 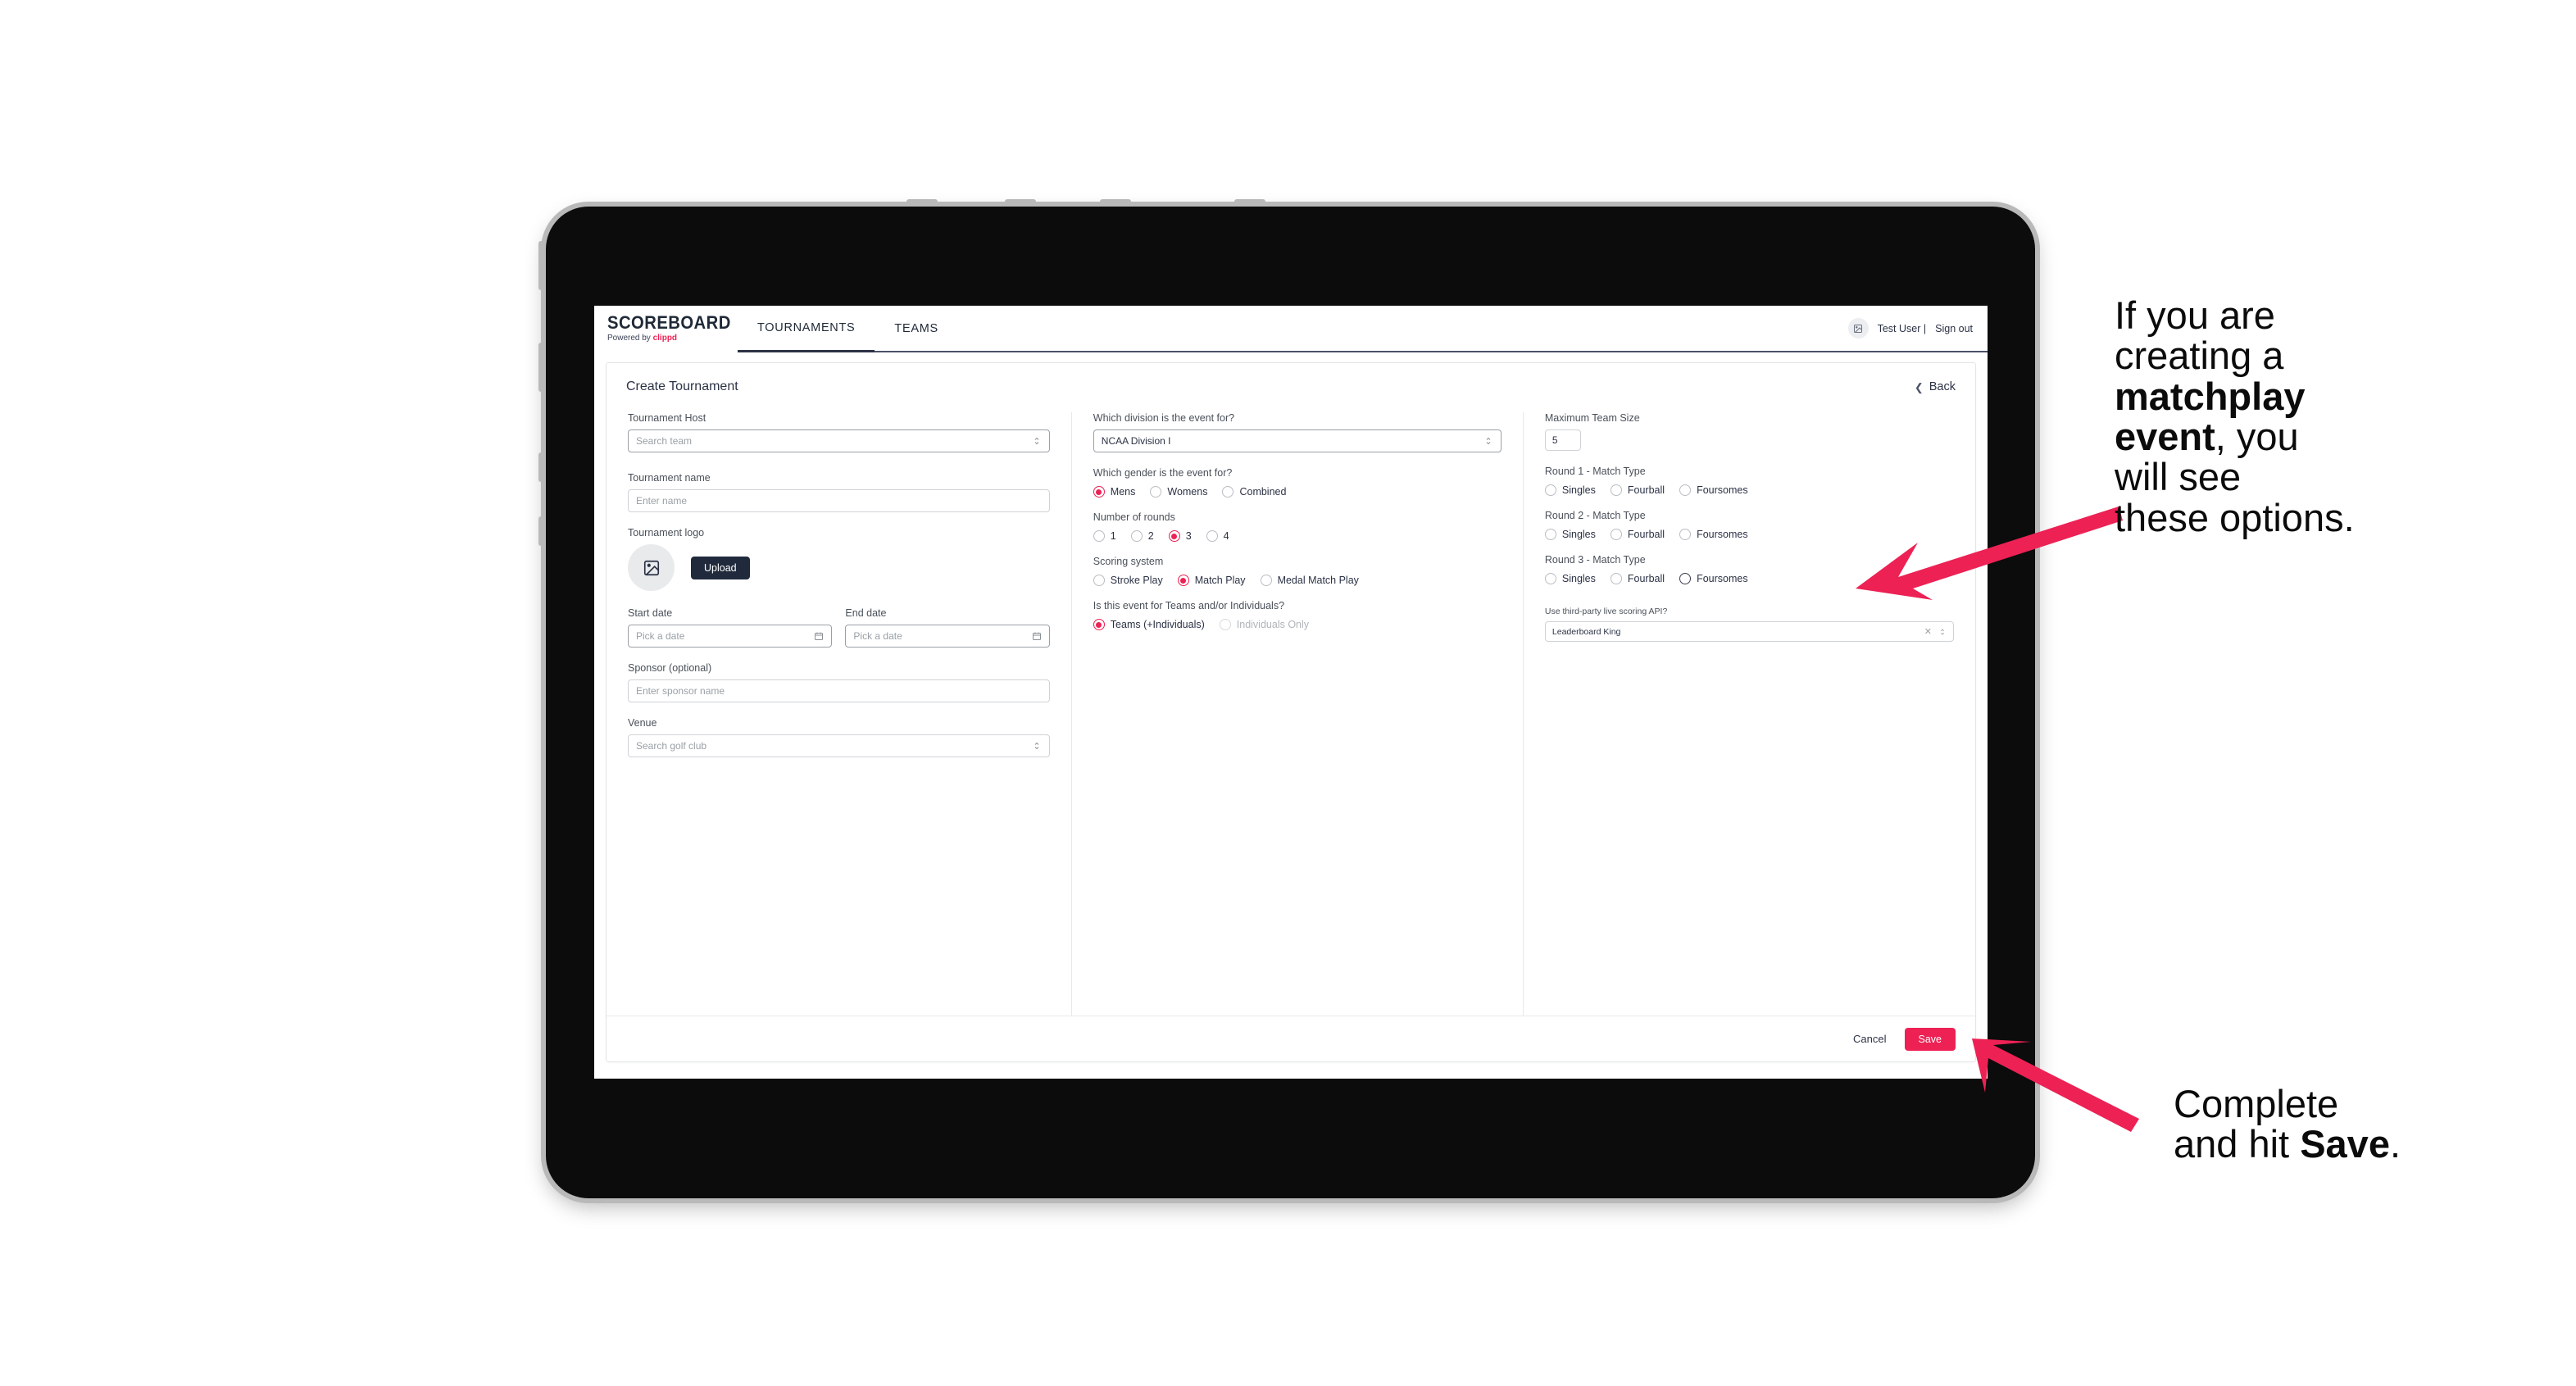 I want to click on start-date-placeholder: Pick a date, so click(x=660, y=636).